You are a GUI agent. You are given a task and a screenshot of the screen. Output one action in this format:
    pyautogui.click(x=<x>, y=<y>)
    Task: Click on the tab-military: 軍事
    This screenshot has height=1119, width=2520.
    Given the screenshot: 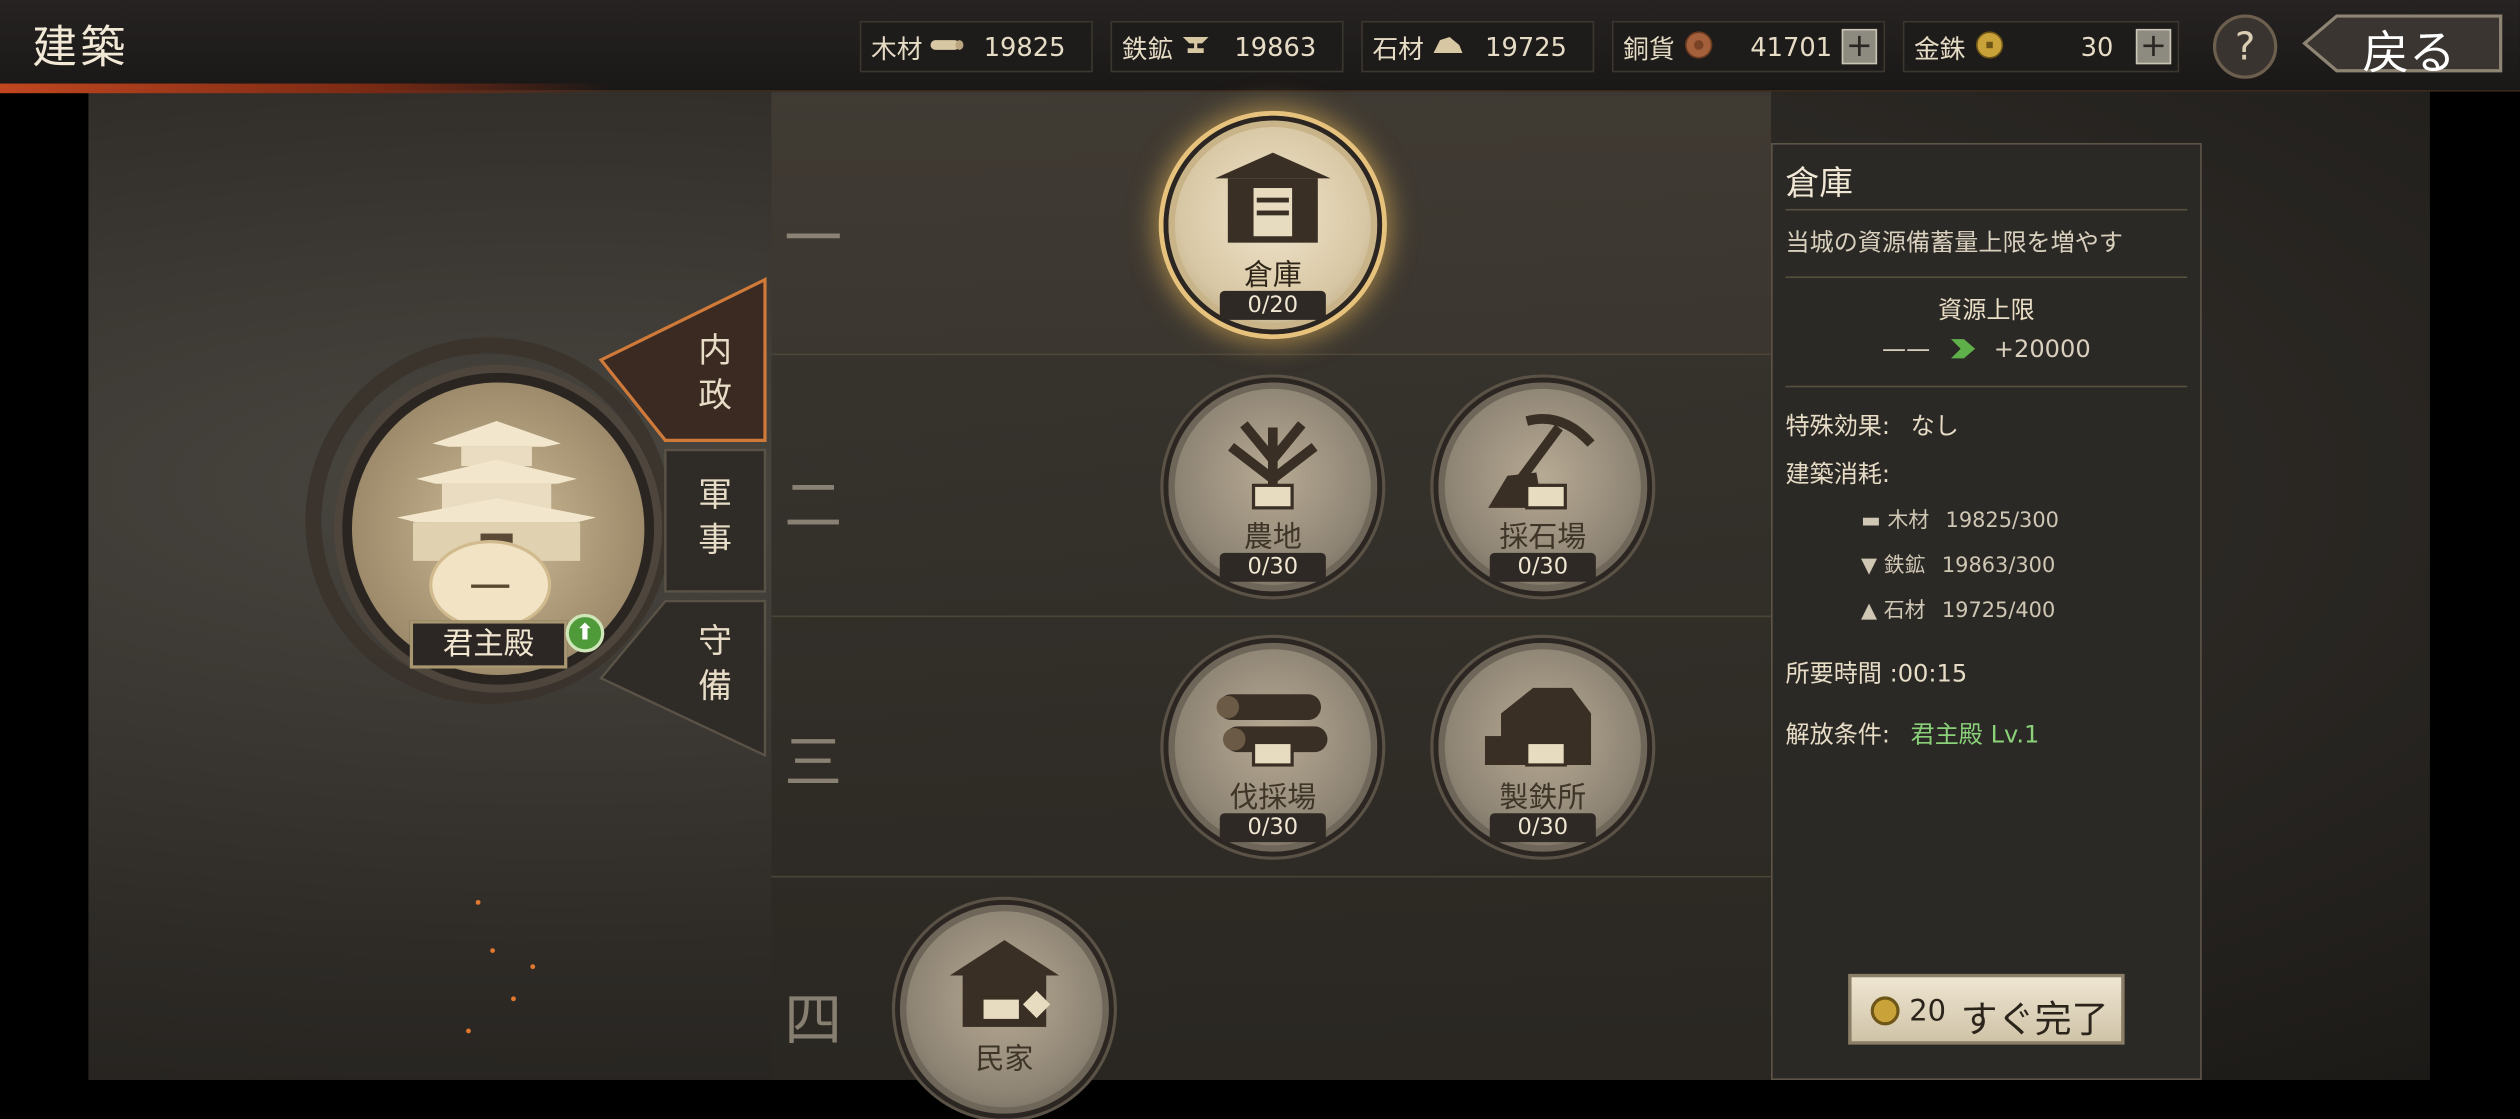 What is the action you would take?
    pyautogui.click(x=715, y=517)
    